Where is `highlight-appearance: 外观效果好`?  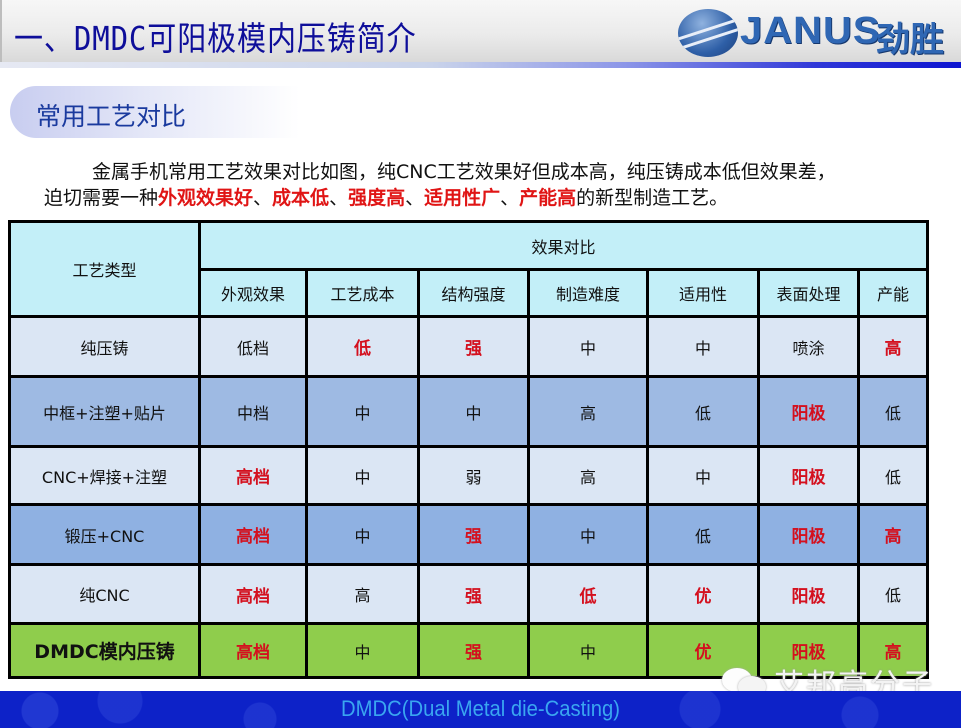
highlight-appearance: 外观效果好 is located at coordinates (206, 198).